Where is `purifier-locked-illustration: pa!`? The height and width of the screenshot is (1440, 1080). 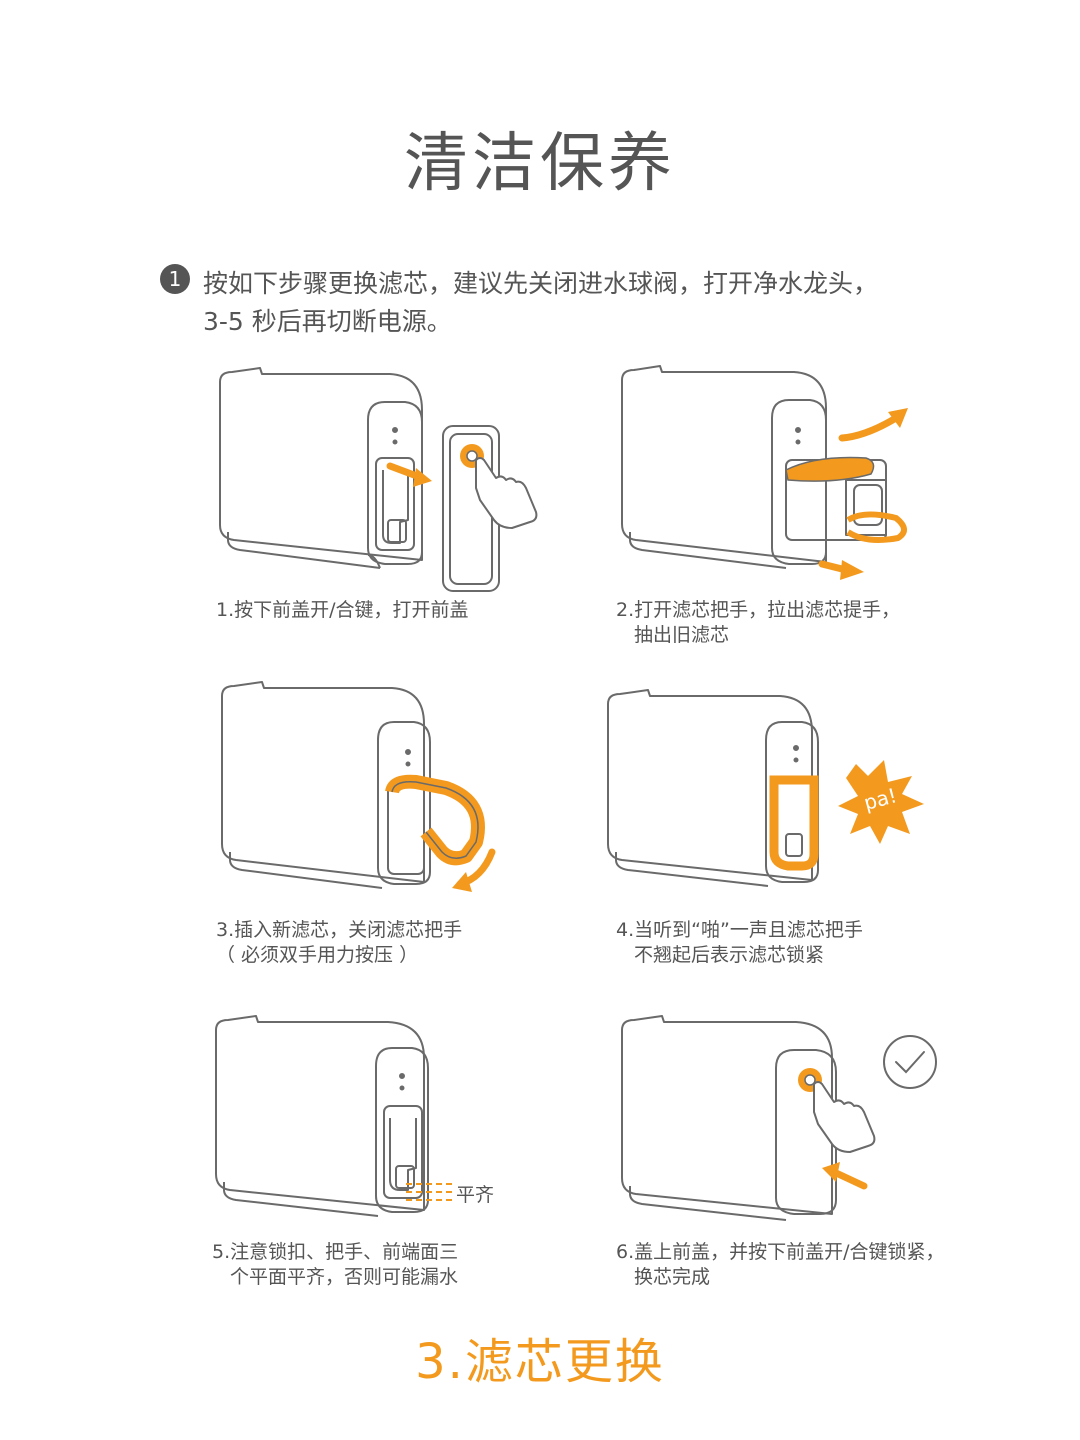 purifier-locked-illustration: pa! is located at coordinates (765, 788).